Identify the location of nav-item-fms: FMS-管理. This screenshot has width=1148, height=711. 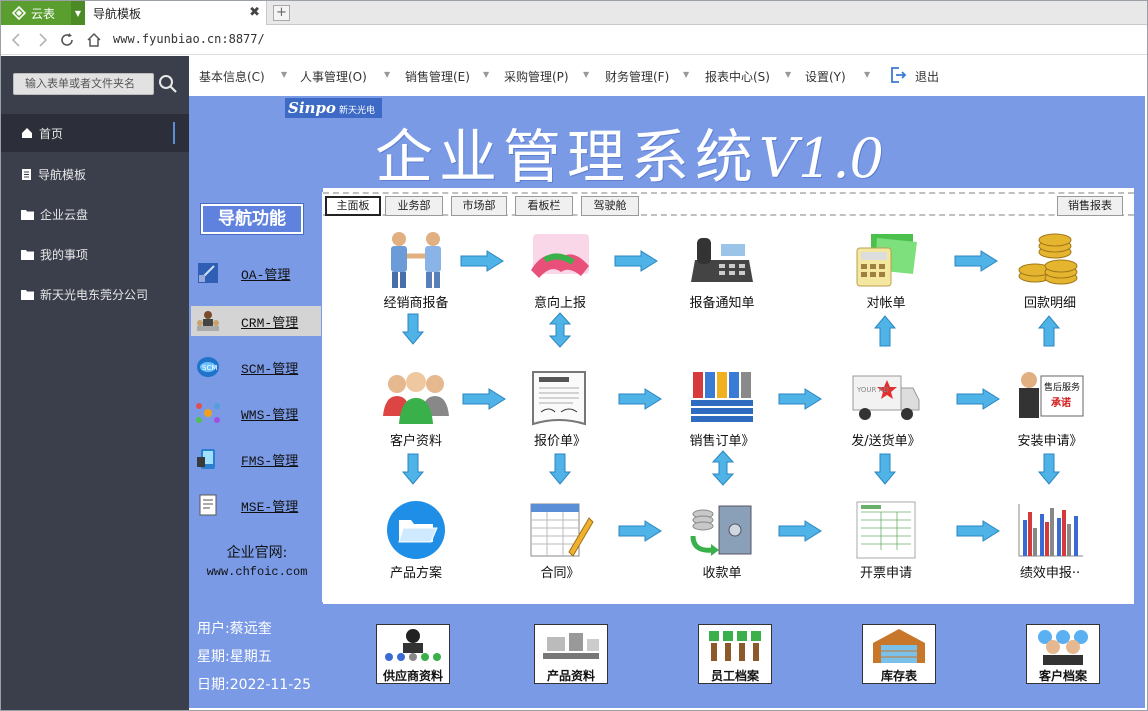
(256, 459).